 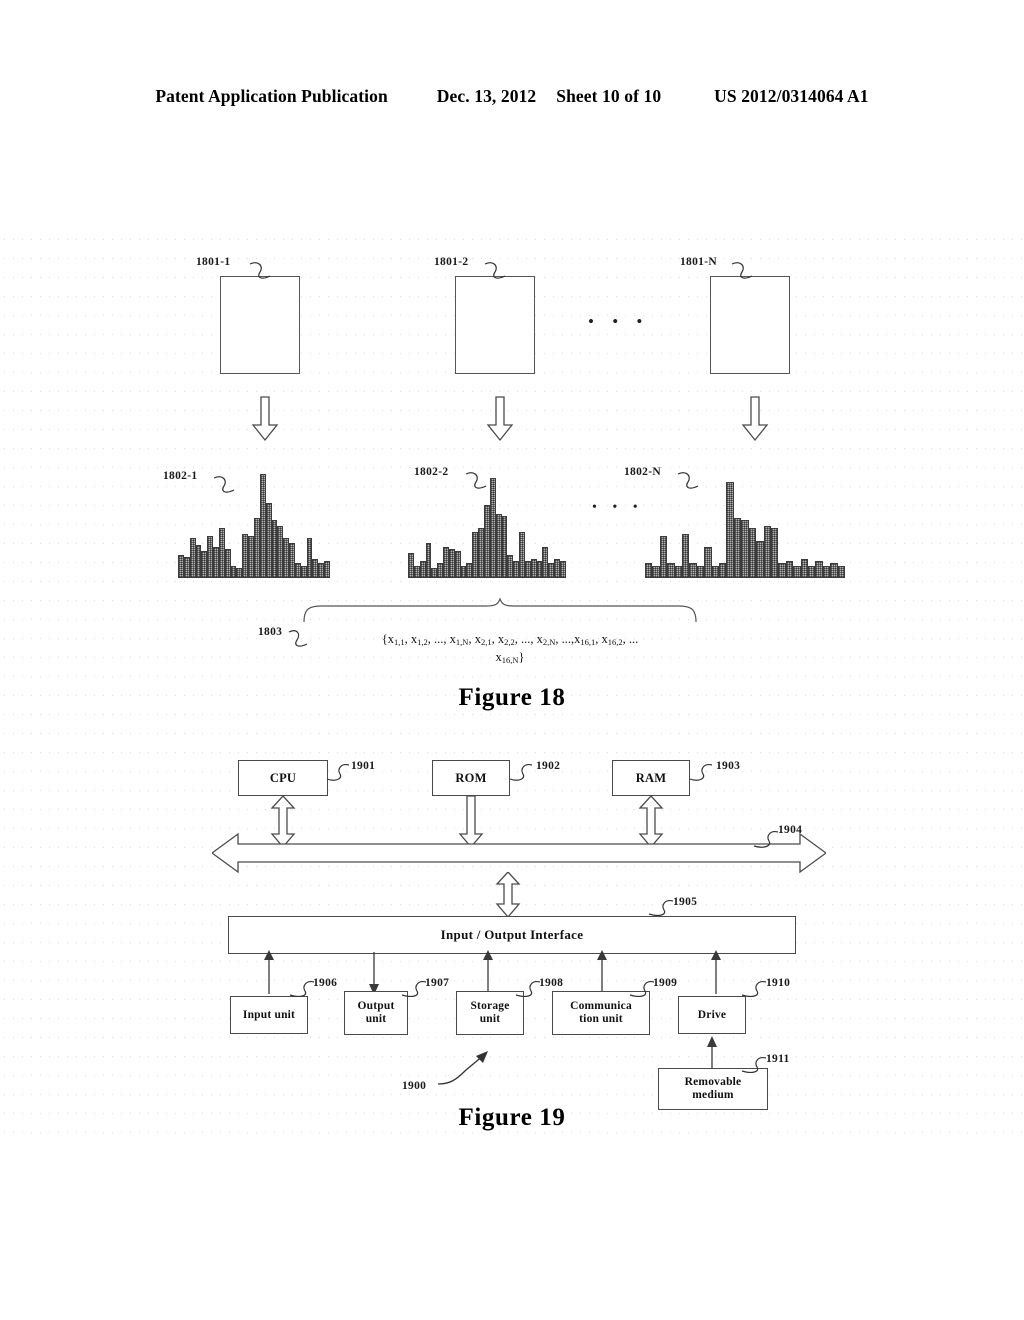 I want to click on refnum-1906: 1906, so click(x=325, y=983).